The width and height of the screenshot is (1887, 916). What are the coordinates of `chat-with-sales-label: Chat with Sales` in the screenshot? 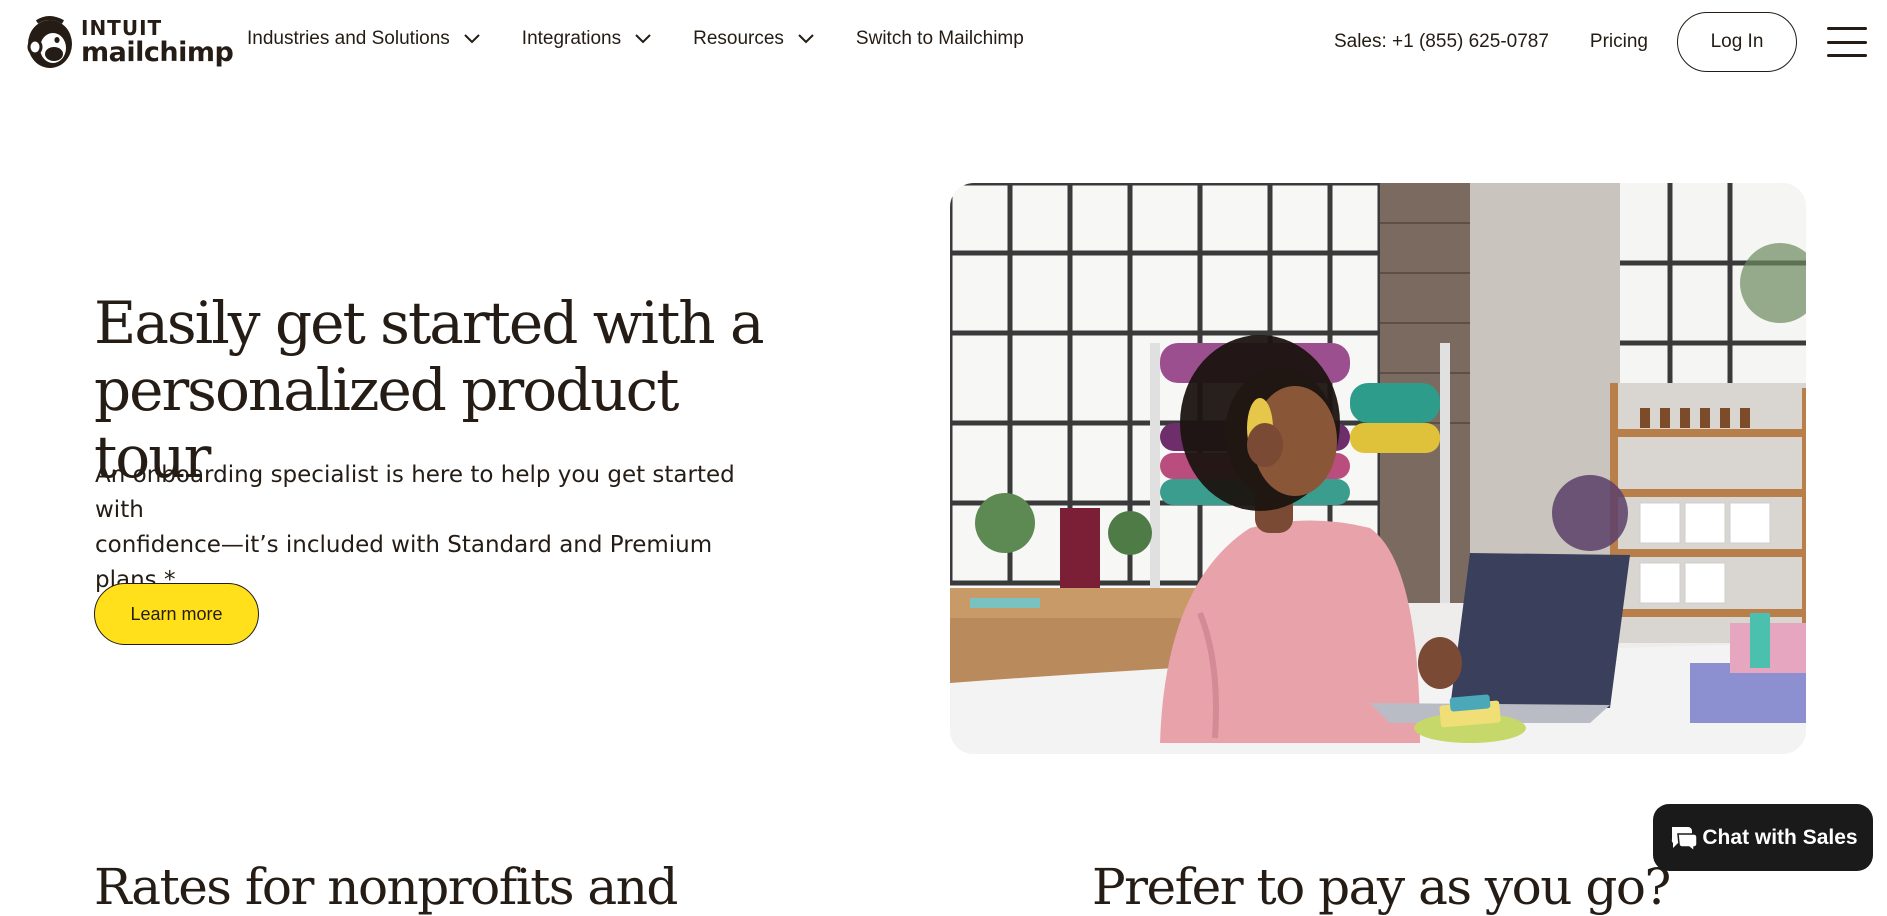 It's located at (1780, 837).